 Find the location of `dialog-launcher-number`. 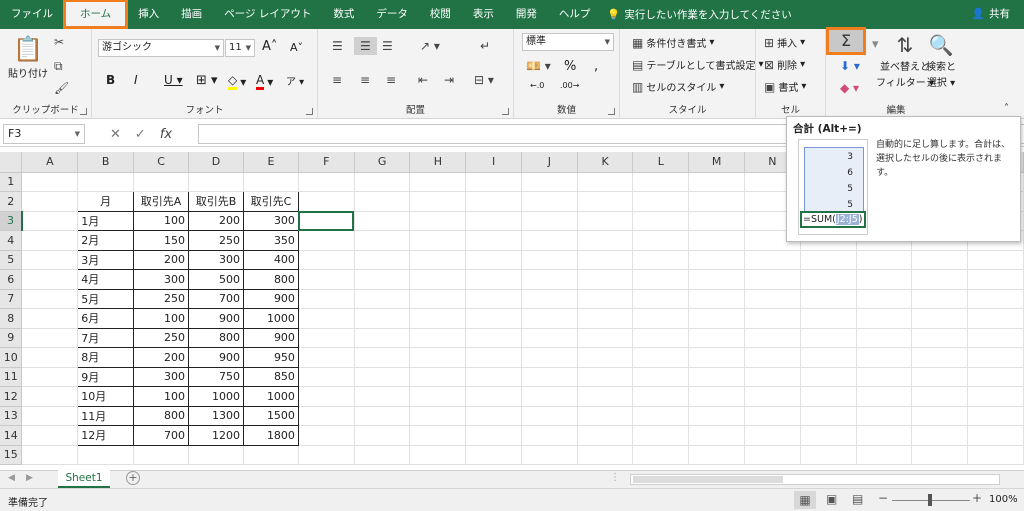

dialog-launcher-number is located at coordinates (611, 111).